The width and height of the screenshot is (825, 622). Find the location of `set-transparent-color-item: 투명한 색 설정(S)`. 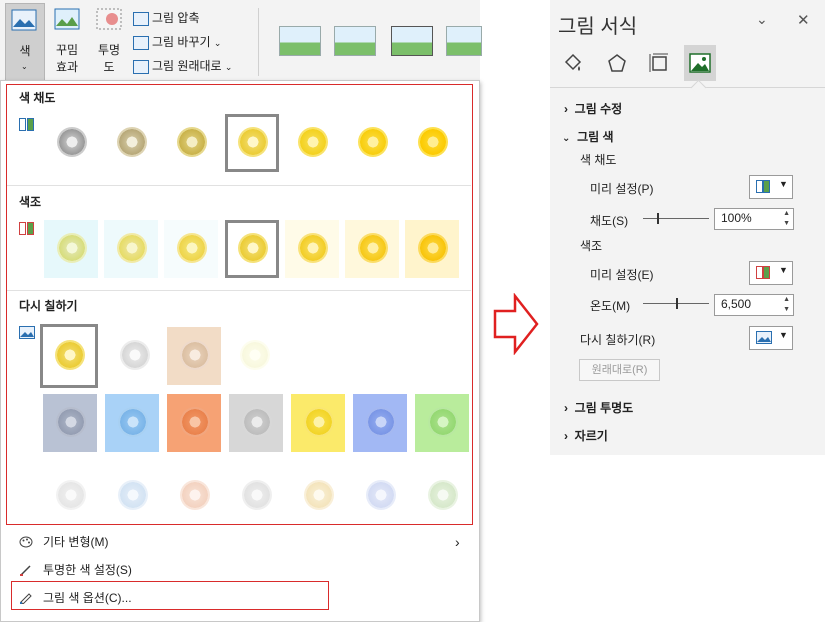

set-transparent-color-item: 투명한 색 설정(S) is located at coordinates (240, 570).